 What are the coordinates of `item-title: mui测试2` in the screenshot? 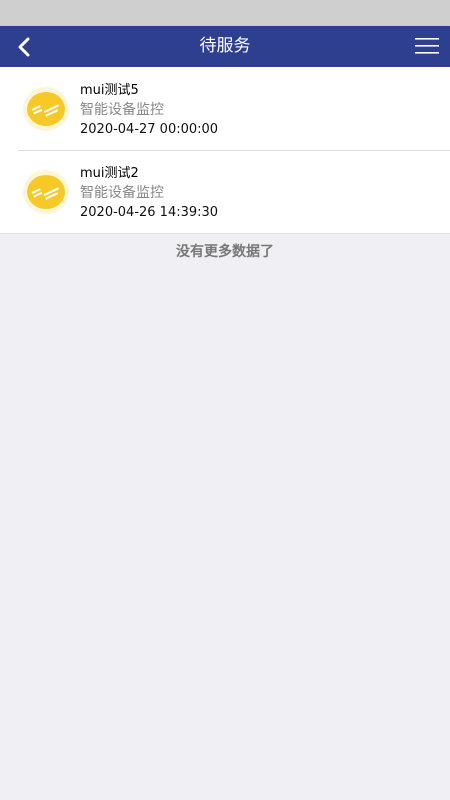 It's located at (109, 173).